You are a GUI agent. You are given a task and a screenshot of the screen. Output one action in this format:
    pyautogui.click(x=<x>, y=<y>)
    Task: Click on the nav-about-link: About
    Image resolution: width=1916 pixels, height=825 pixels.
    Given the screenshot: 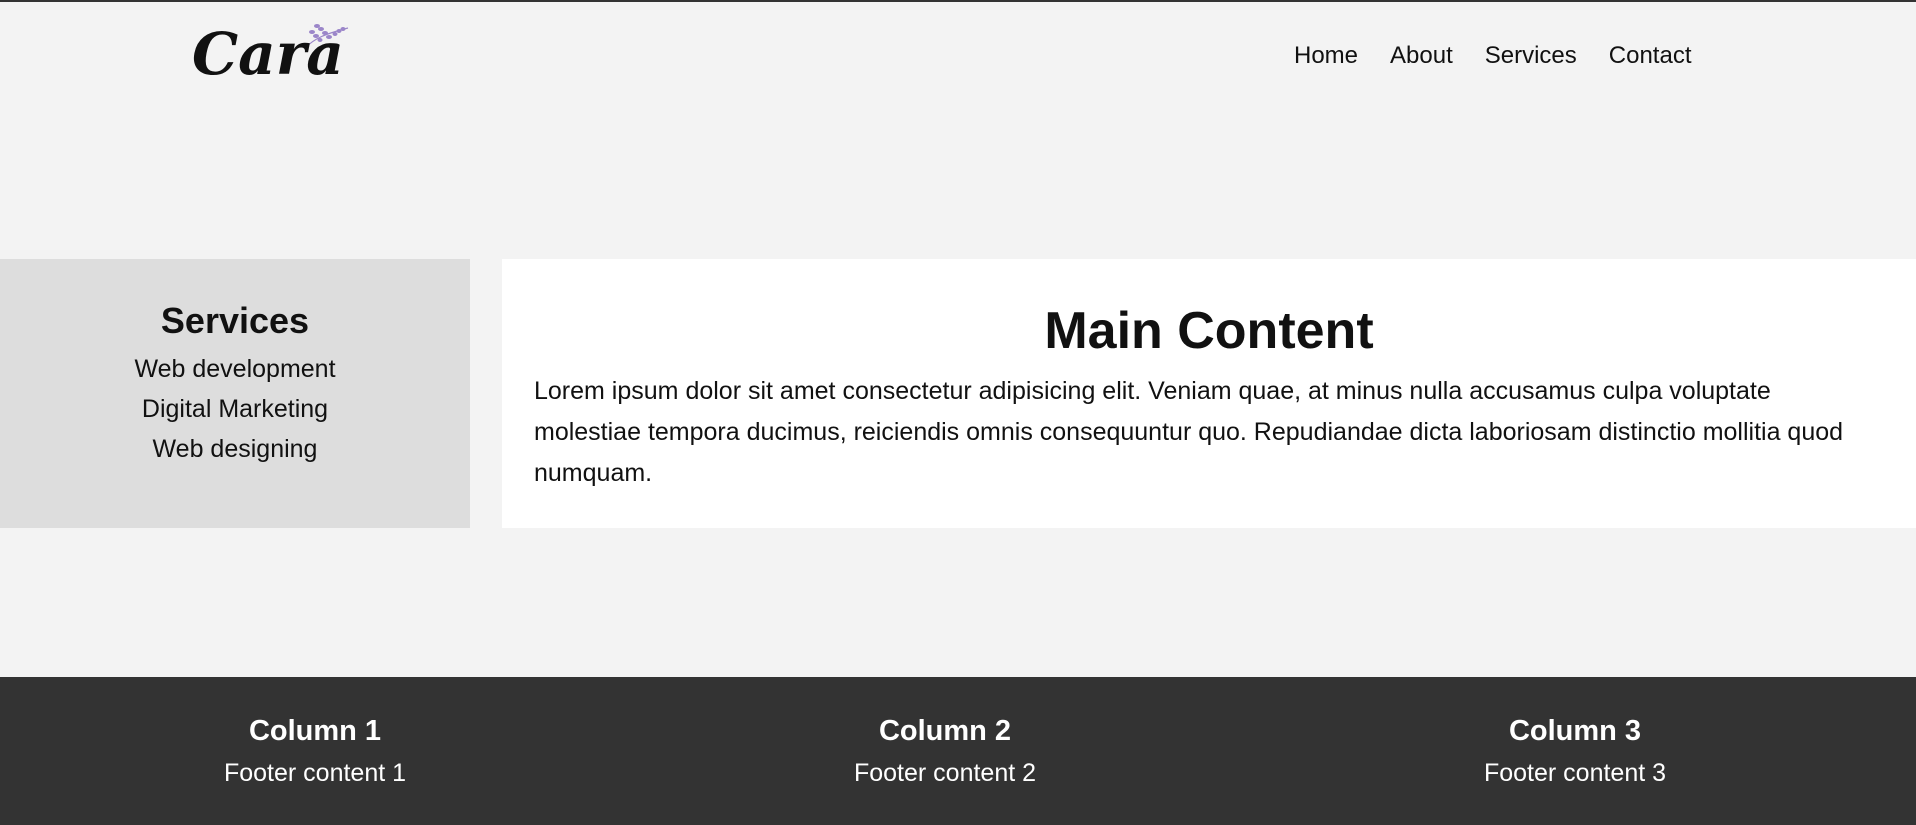 What is the action you would take?
    pyautogui.click(x=1421, y=56)
    